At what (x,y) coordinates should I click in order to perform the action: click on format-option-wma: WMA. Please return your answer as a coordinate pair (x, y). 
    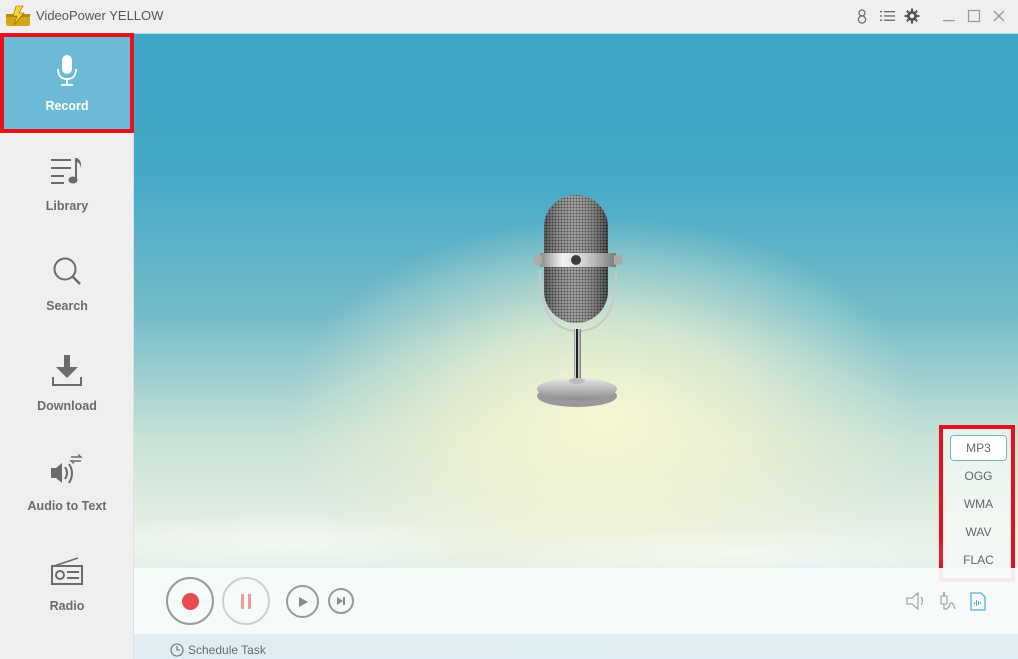
    Looking at the image, I should click on (978, 504).